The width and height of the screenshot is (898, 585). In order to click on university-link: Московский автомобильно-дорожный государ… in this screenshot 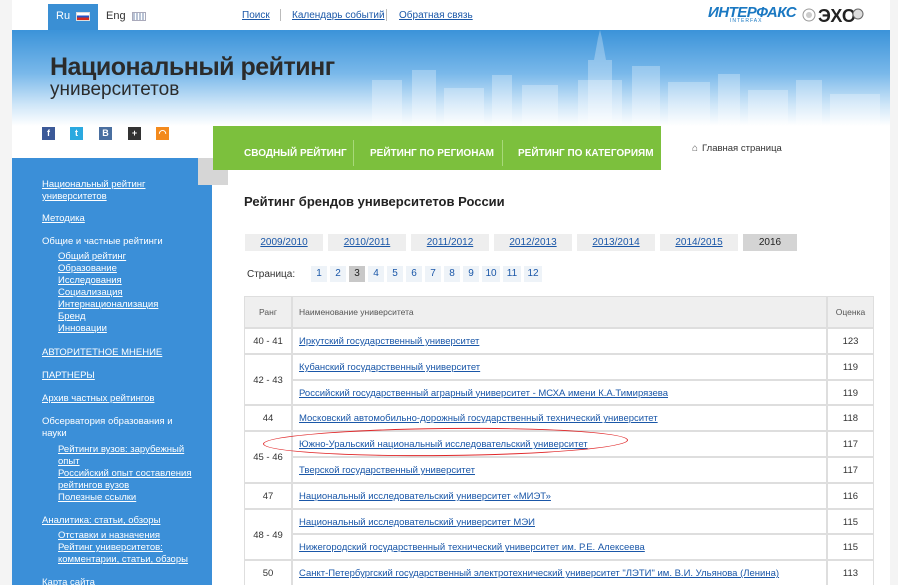, I will do `click(478, 418)`.